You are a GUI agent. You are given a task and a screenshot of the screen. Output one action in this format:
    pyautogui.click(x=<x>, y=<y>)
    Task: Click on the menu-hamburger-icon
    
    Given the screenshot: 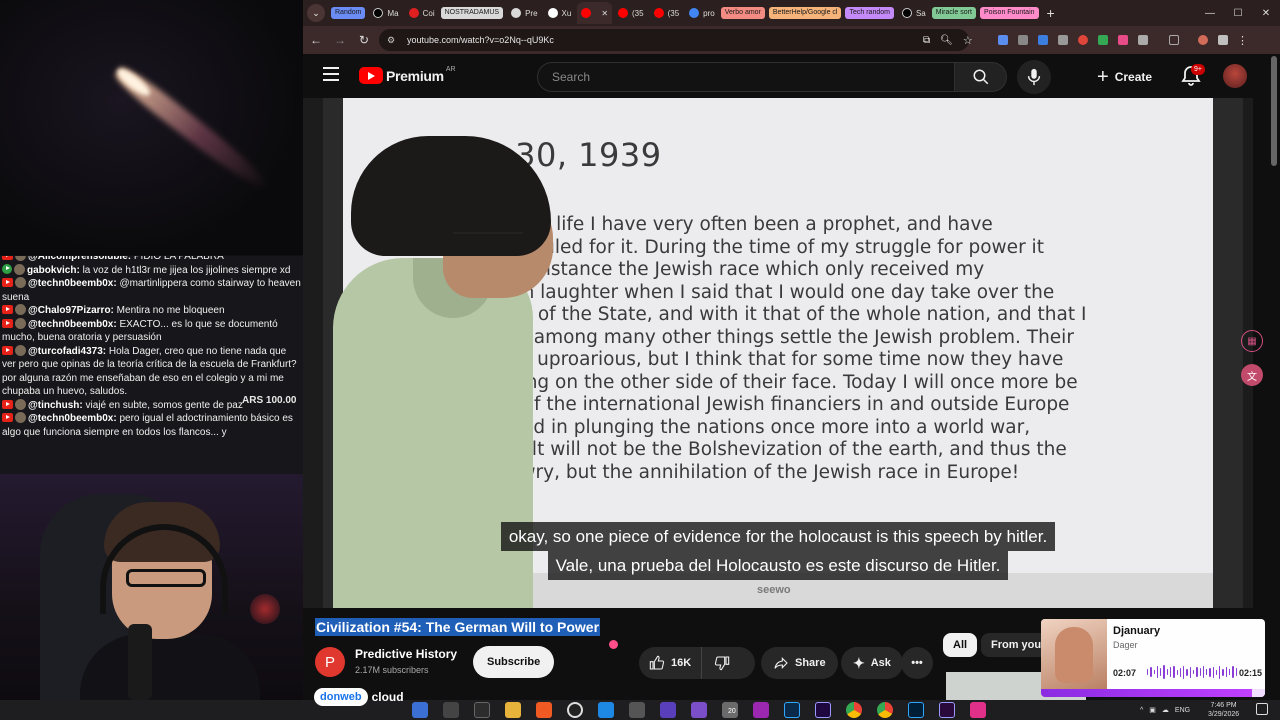 What is the action you would take?
    pyautogui.click(x=331, y=74)
    